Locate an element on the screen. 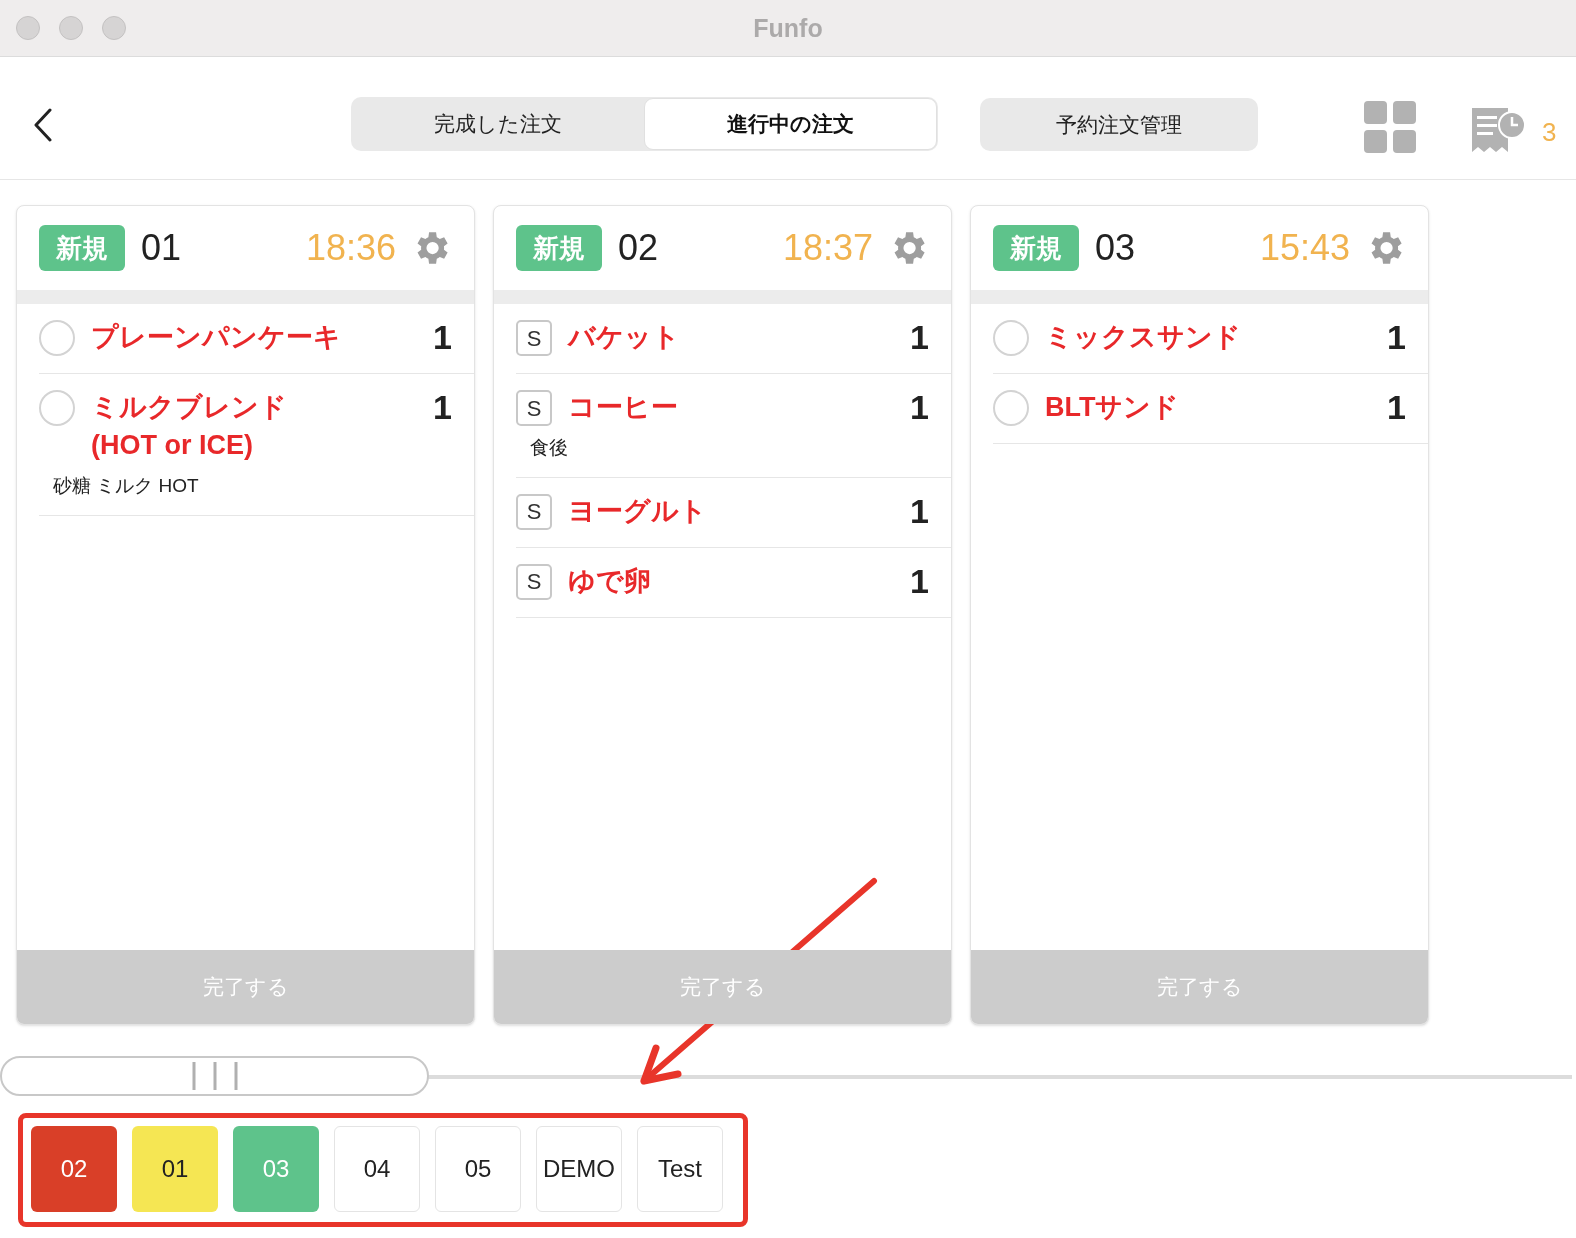  scrollbar-thumb is located at coordinates (214, 1076).